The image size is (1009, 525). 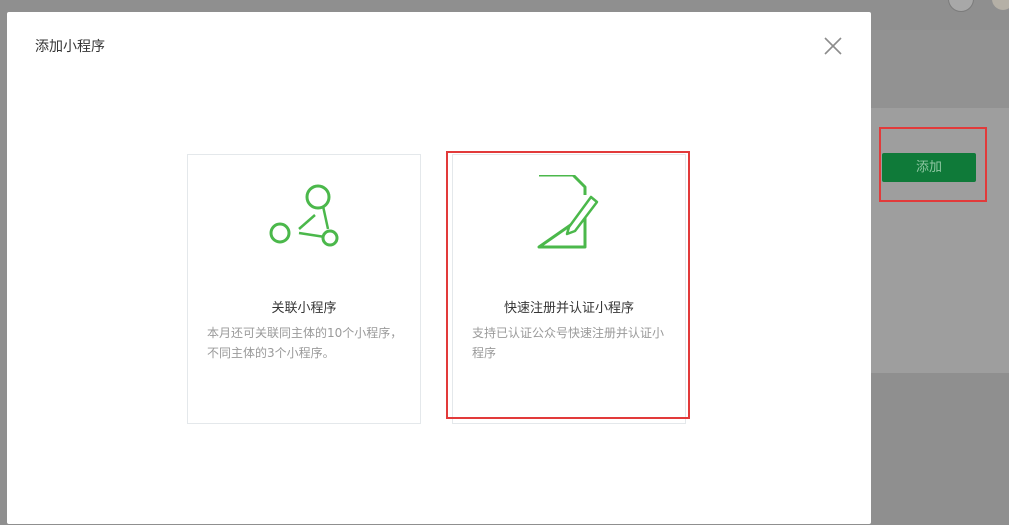 What do you see at coordinates (70, 47) in the screenshot?
I see `dialog-title: 添加小程序` at bounding box center [70, 47].